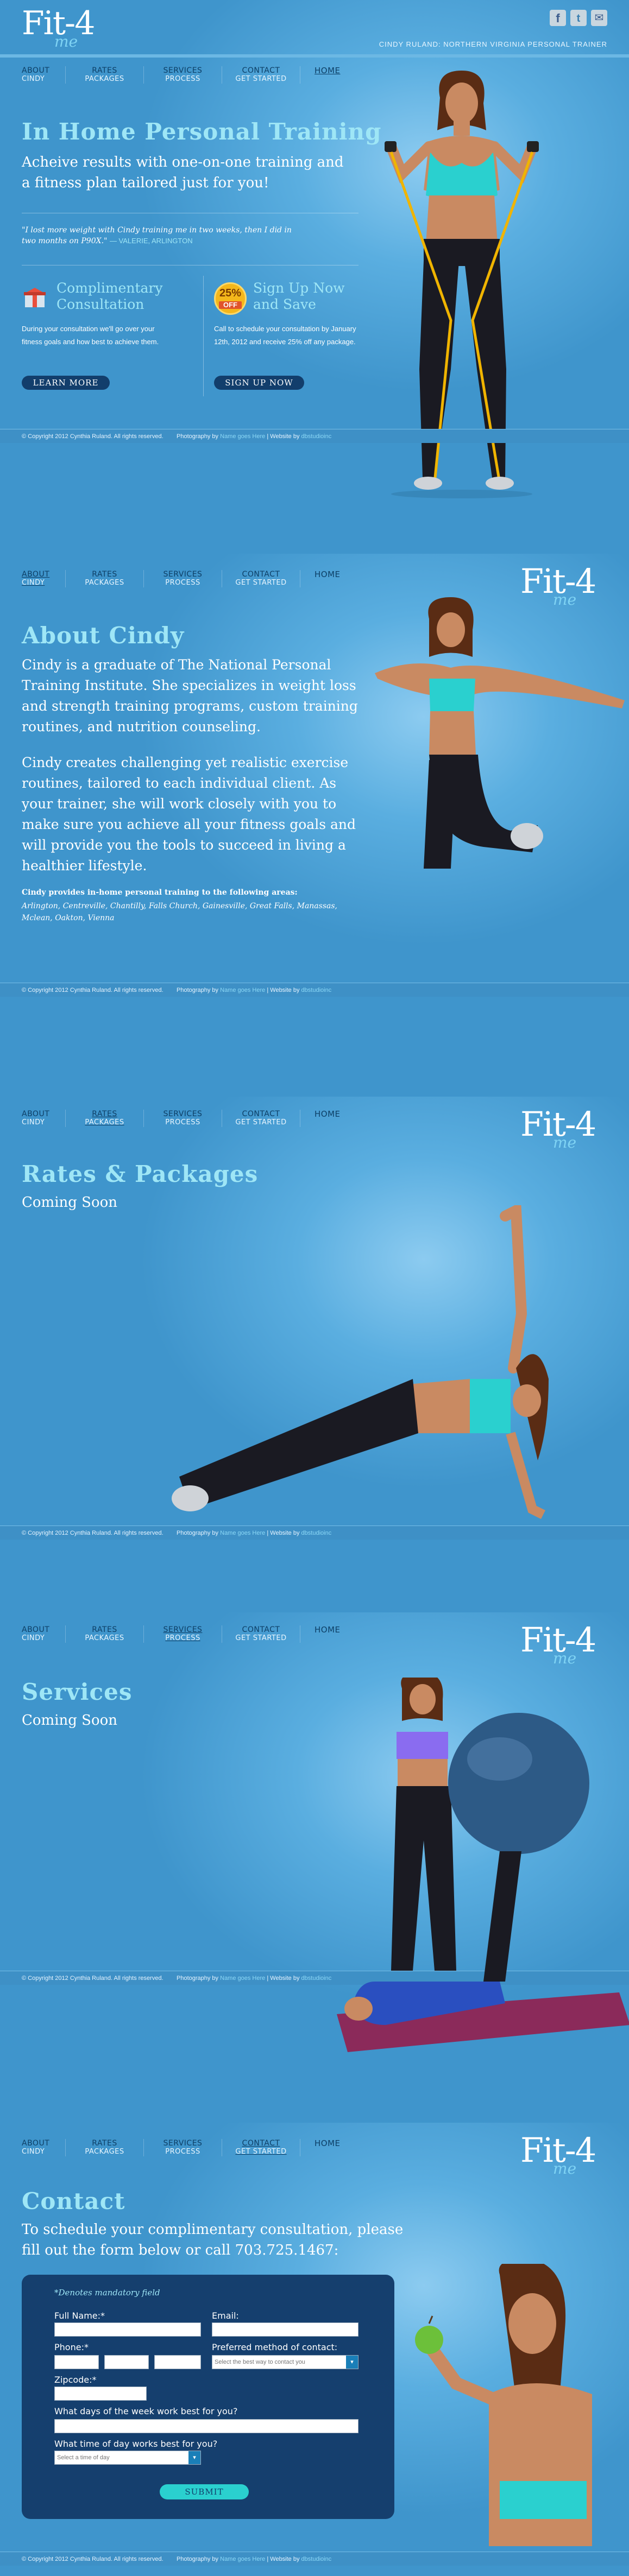  What do you see at coordinates (202, 131) in the screenshot?
I see `page-title: In Home Personal Training` at bounding box center [202, 131].